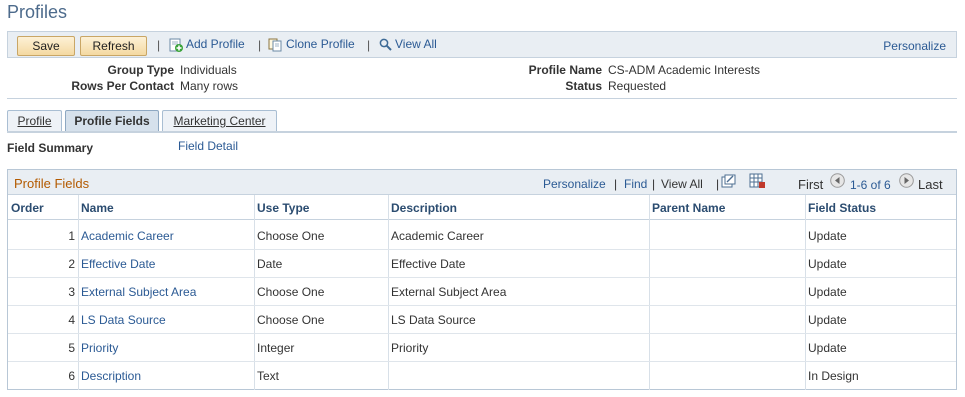  What do you see at coordinates (914, 46) in the screenshot?
I see `personalize-link: Personalize` at bounding box center [914, 46].